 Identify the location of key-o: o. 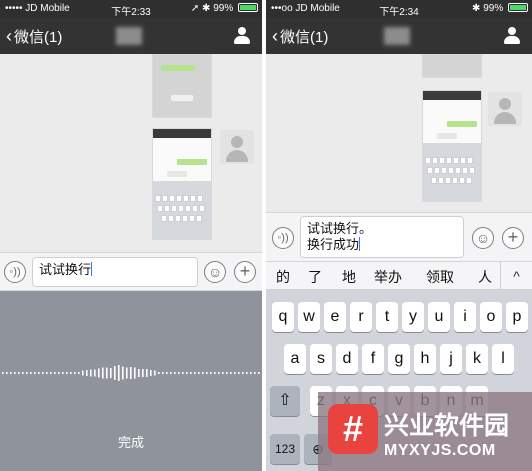
(491, 317).